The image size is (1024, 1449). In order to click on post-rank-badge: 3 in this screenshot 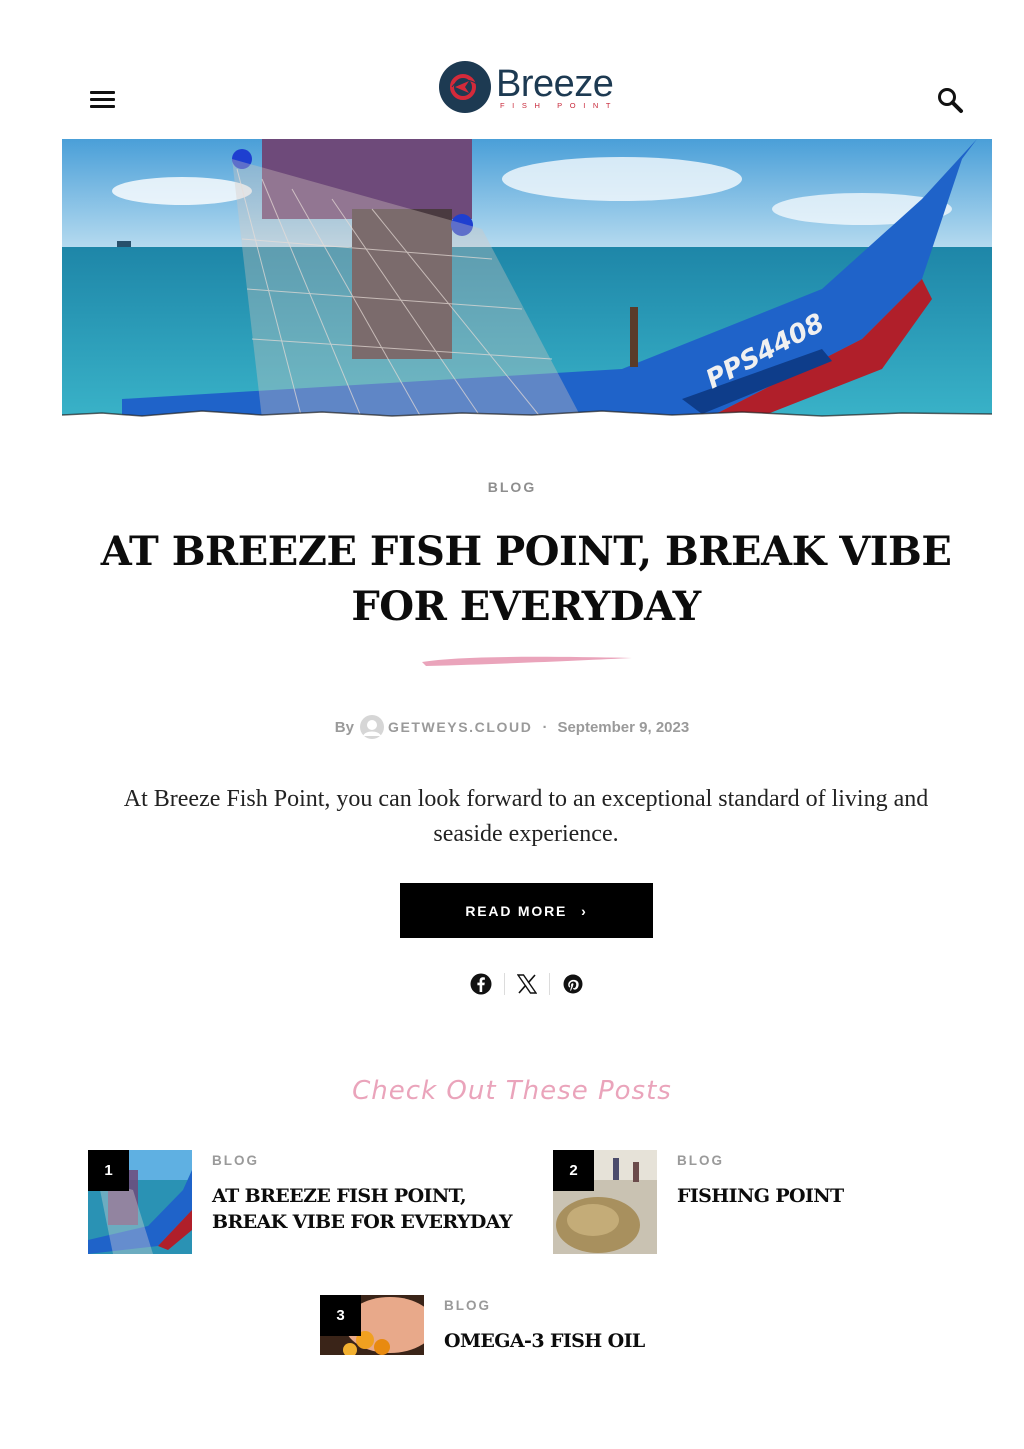, I will do `click(340, 1315)`.